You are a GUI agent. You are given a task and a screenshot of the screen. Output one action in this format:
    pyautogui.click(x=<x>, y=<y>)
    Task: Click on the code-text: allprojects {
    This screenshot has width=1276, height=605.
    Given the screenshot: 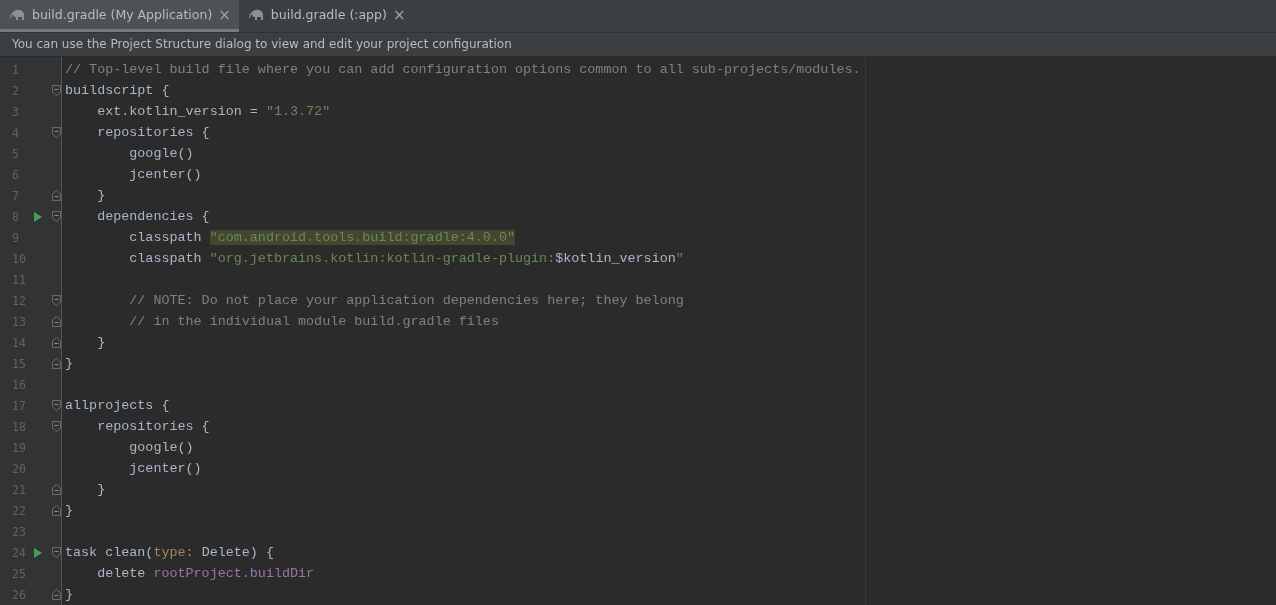 What is the action you would take?
    pyautogui.click(x=117, y=405)
    